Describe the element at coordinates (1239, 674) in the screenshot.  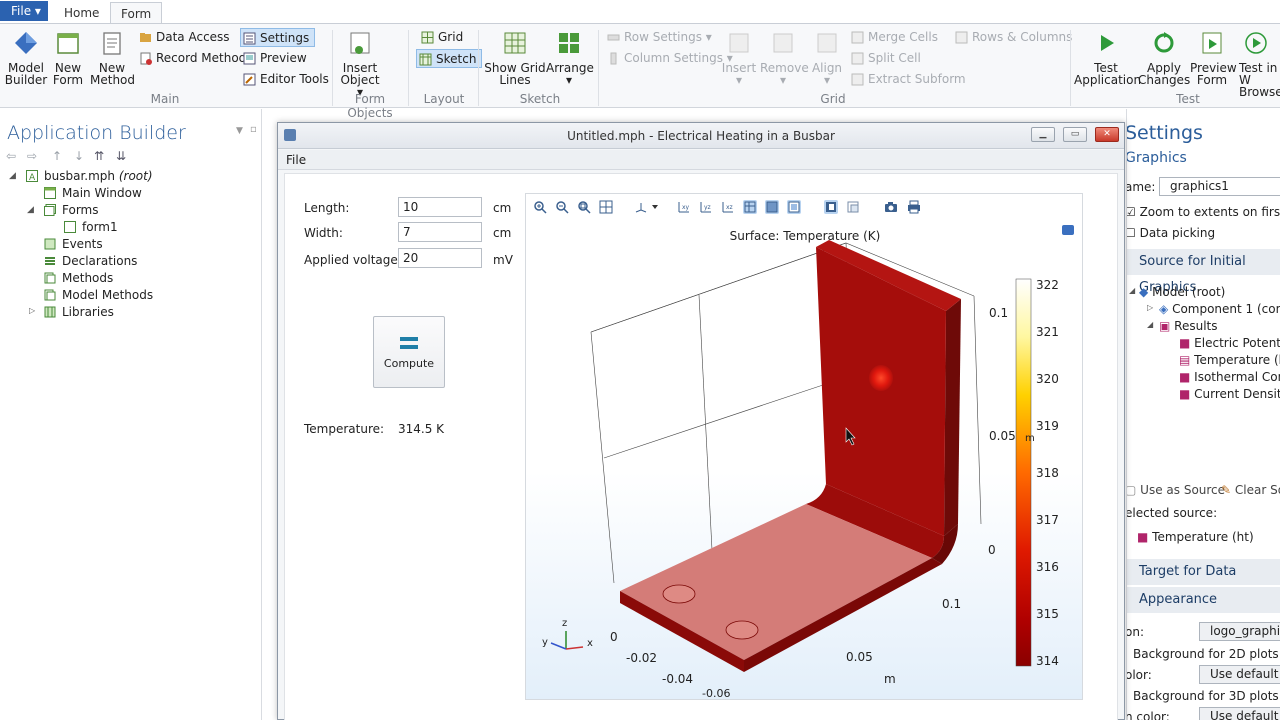
I see `background-2d-select: Use default` at that location.